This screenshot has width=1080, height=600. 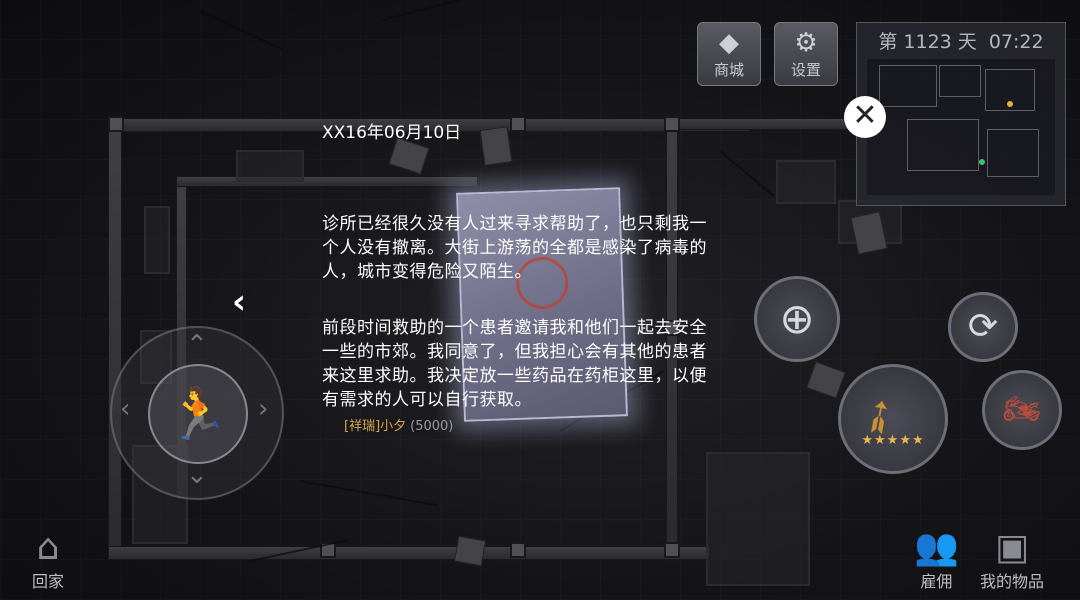 I want to click on shop-label: 商城, so click(x=728, y=70).